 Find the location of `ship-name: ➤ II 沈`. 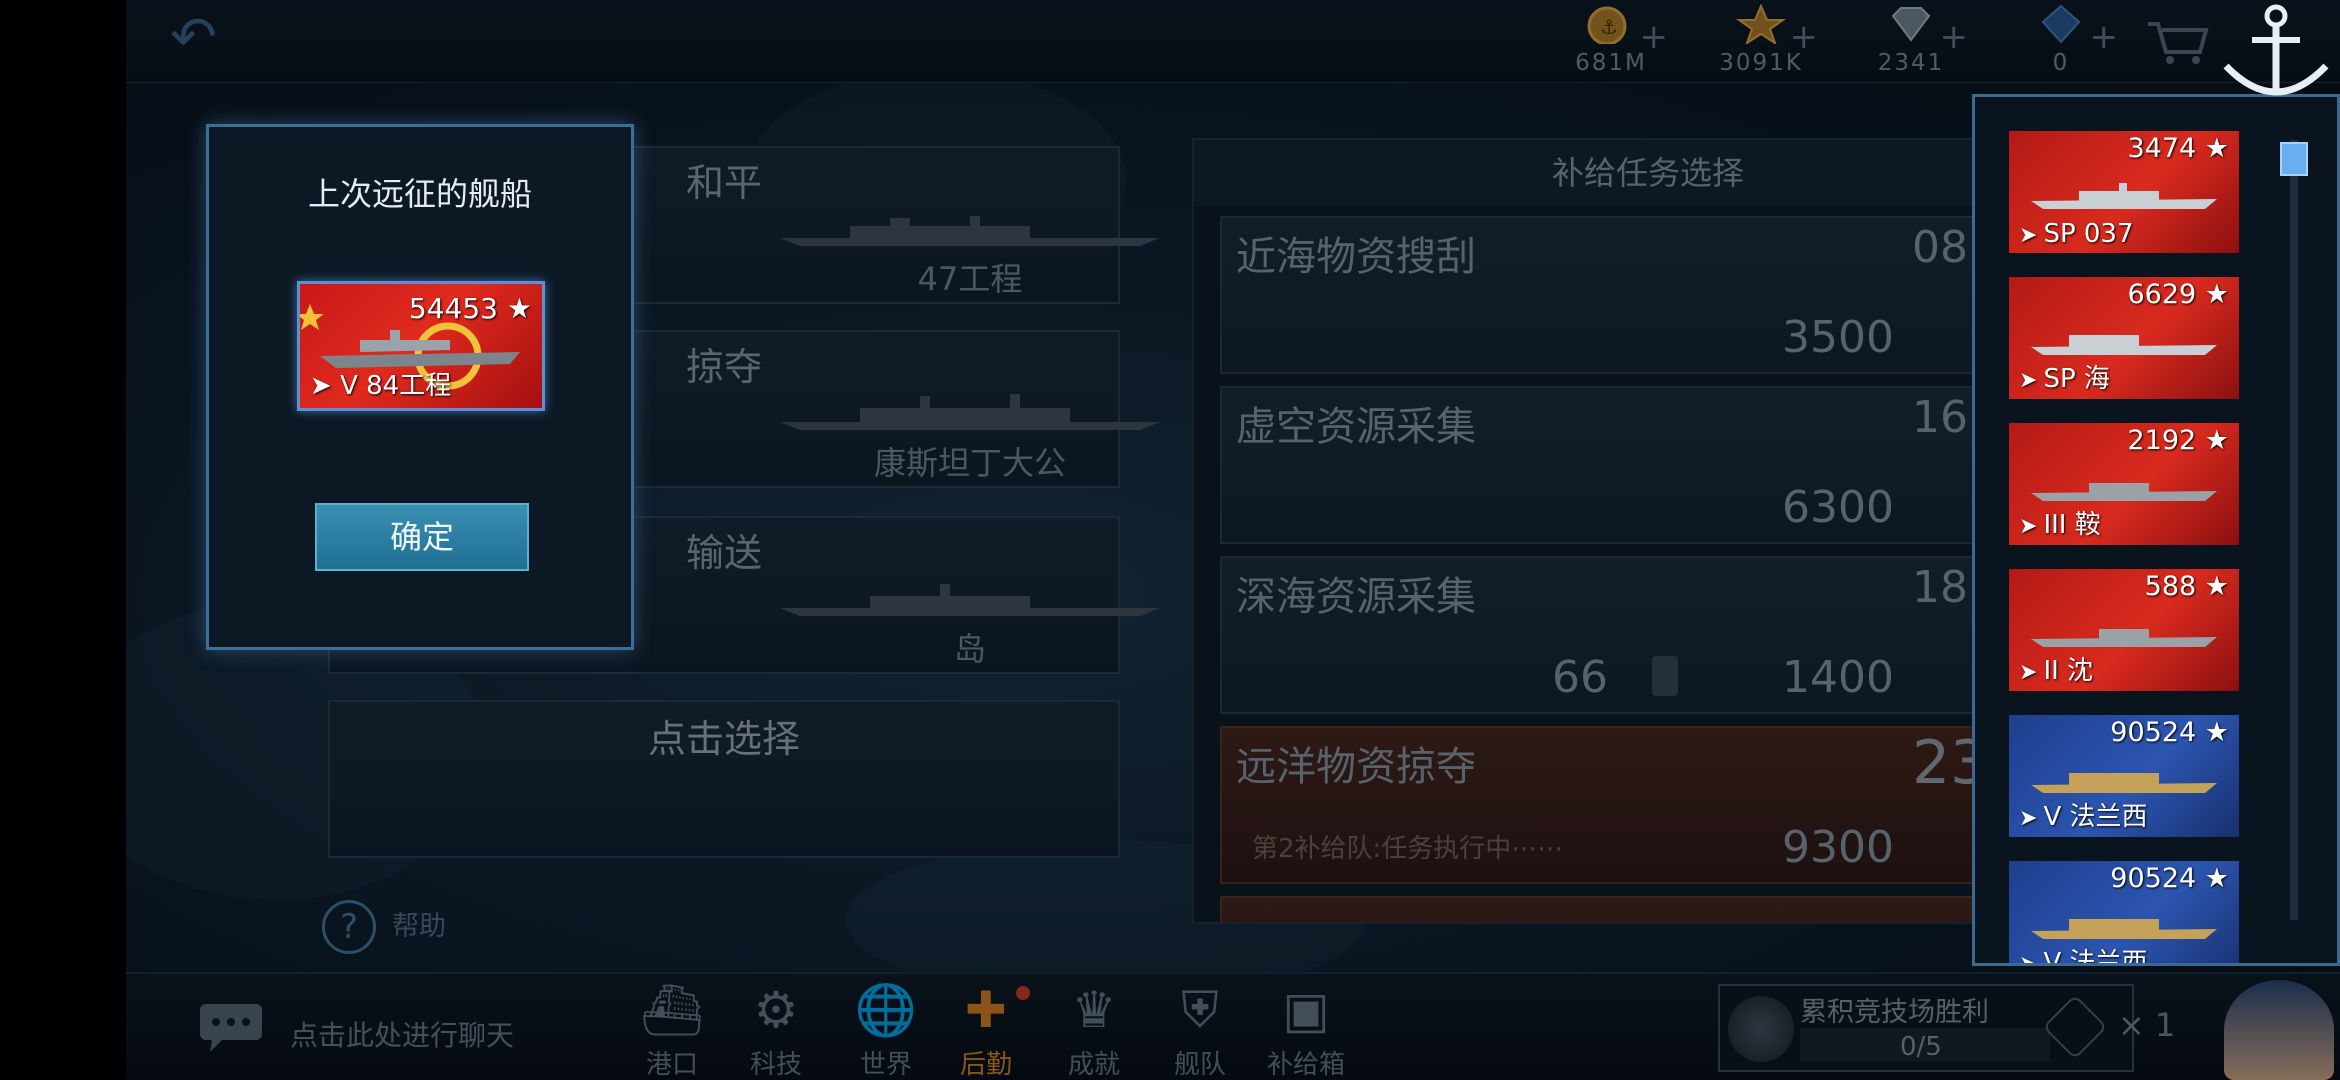

ship-name: ➤ II 沈 is located at coordinates (2056, 668).